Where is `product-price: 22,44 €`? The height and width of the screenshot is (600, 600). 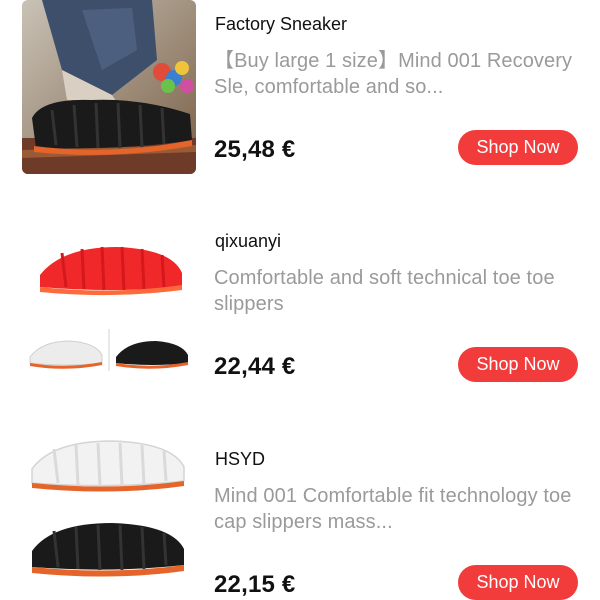
product-price: 22,44 € is located at coordinates (255, 366).